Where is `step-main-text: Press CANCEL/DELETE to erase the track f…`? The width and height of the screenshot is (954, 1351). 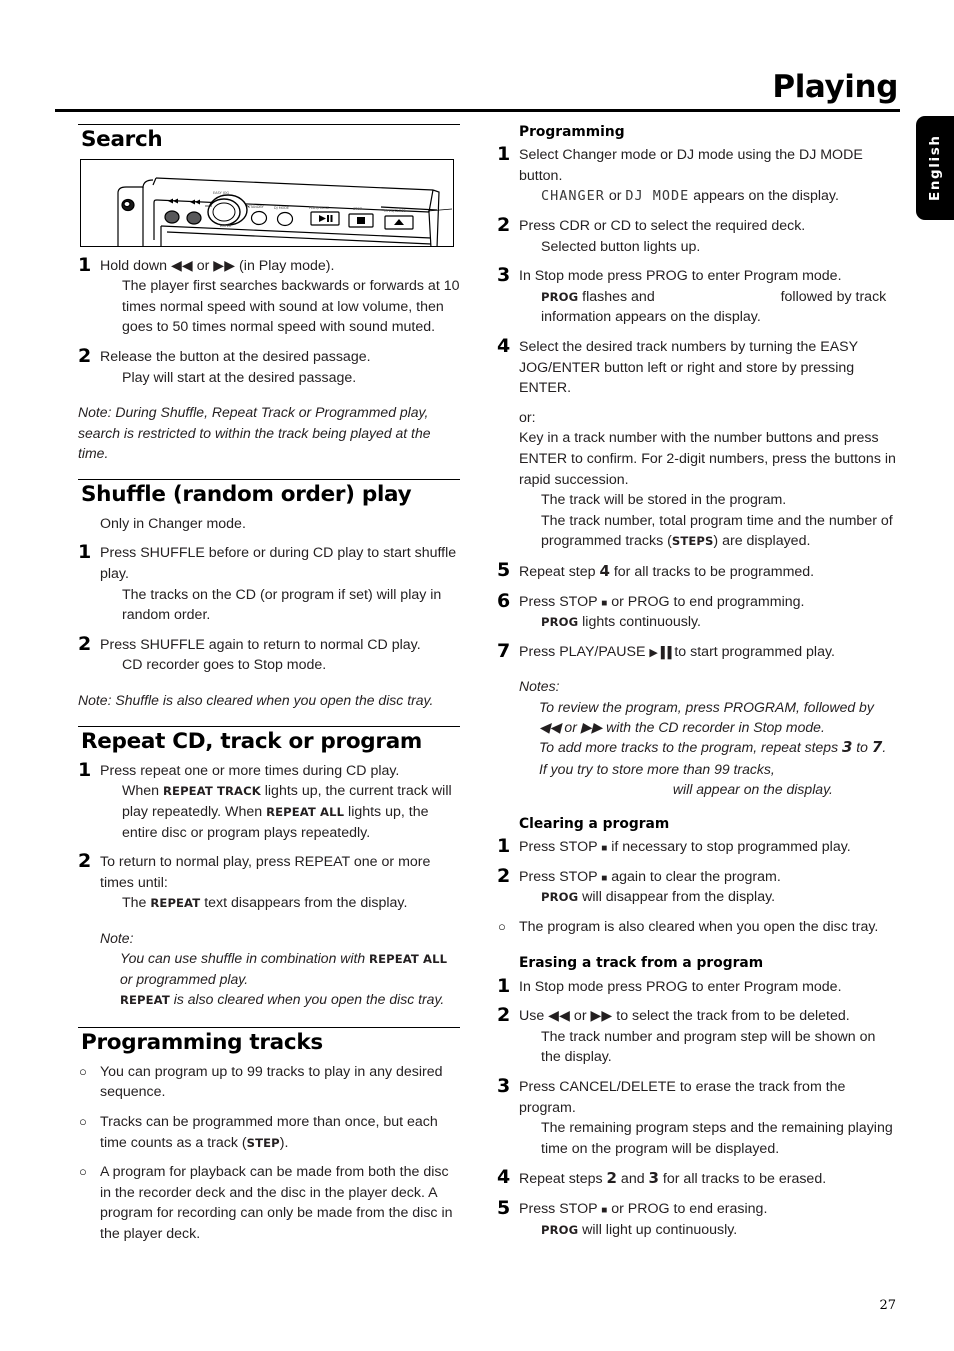
step-main-text: Press CANCEL/DELETE to erase the track f… is located at coordinates (682, 1097).